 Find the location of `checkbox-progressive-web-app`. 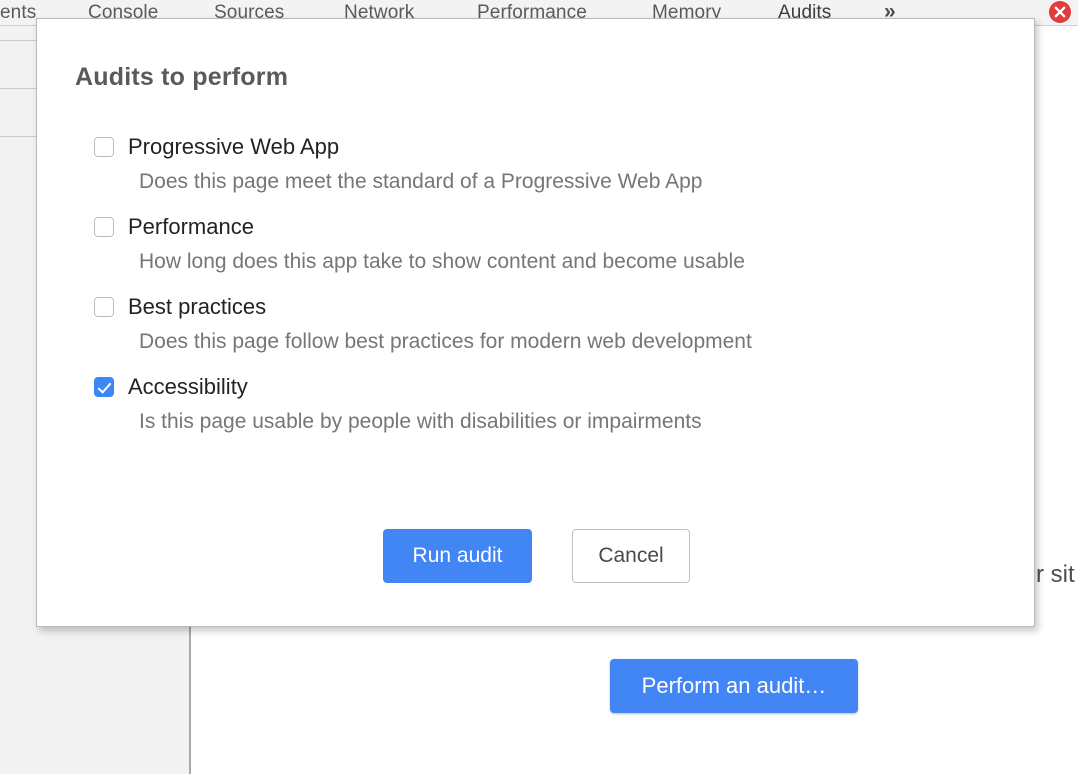

checkbox-progressive-web-app is located at coordinates (104, 147).